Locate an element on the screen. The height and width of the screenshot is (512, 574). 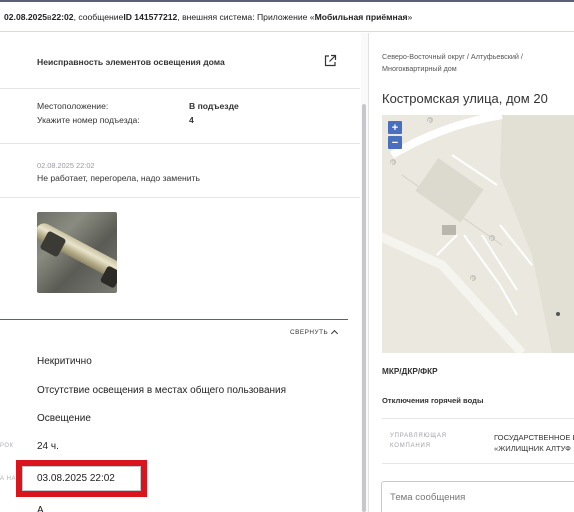
start-date-label: А НА is located at coordinates (8, 479).